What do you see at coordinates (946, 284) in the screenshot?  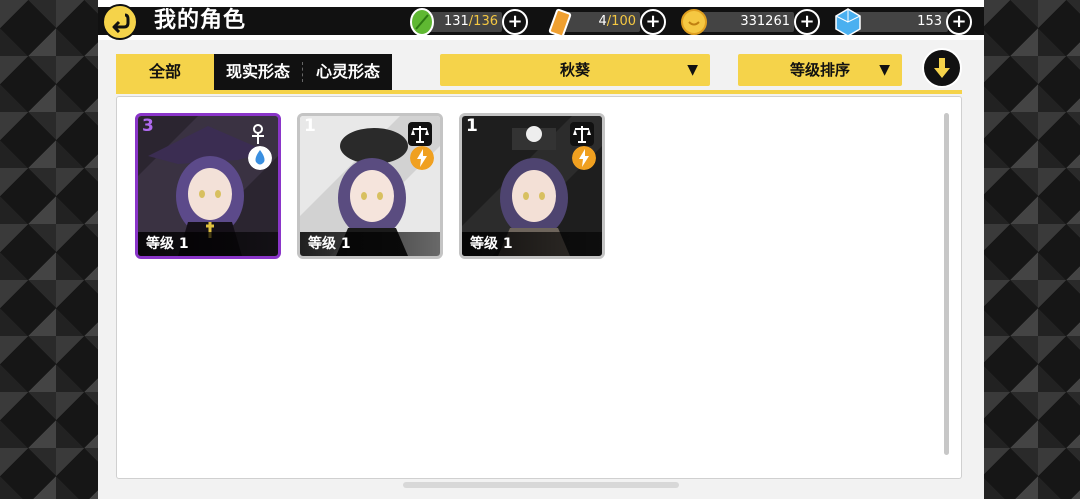 I see `list-scrollbar` at bounding box center [946, 284].